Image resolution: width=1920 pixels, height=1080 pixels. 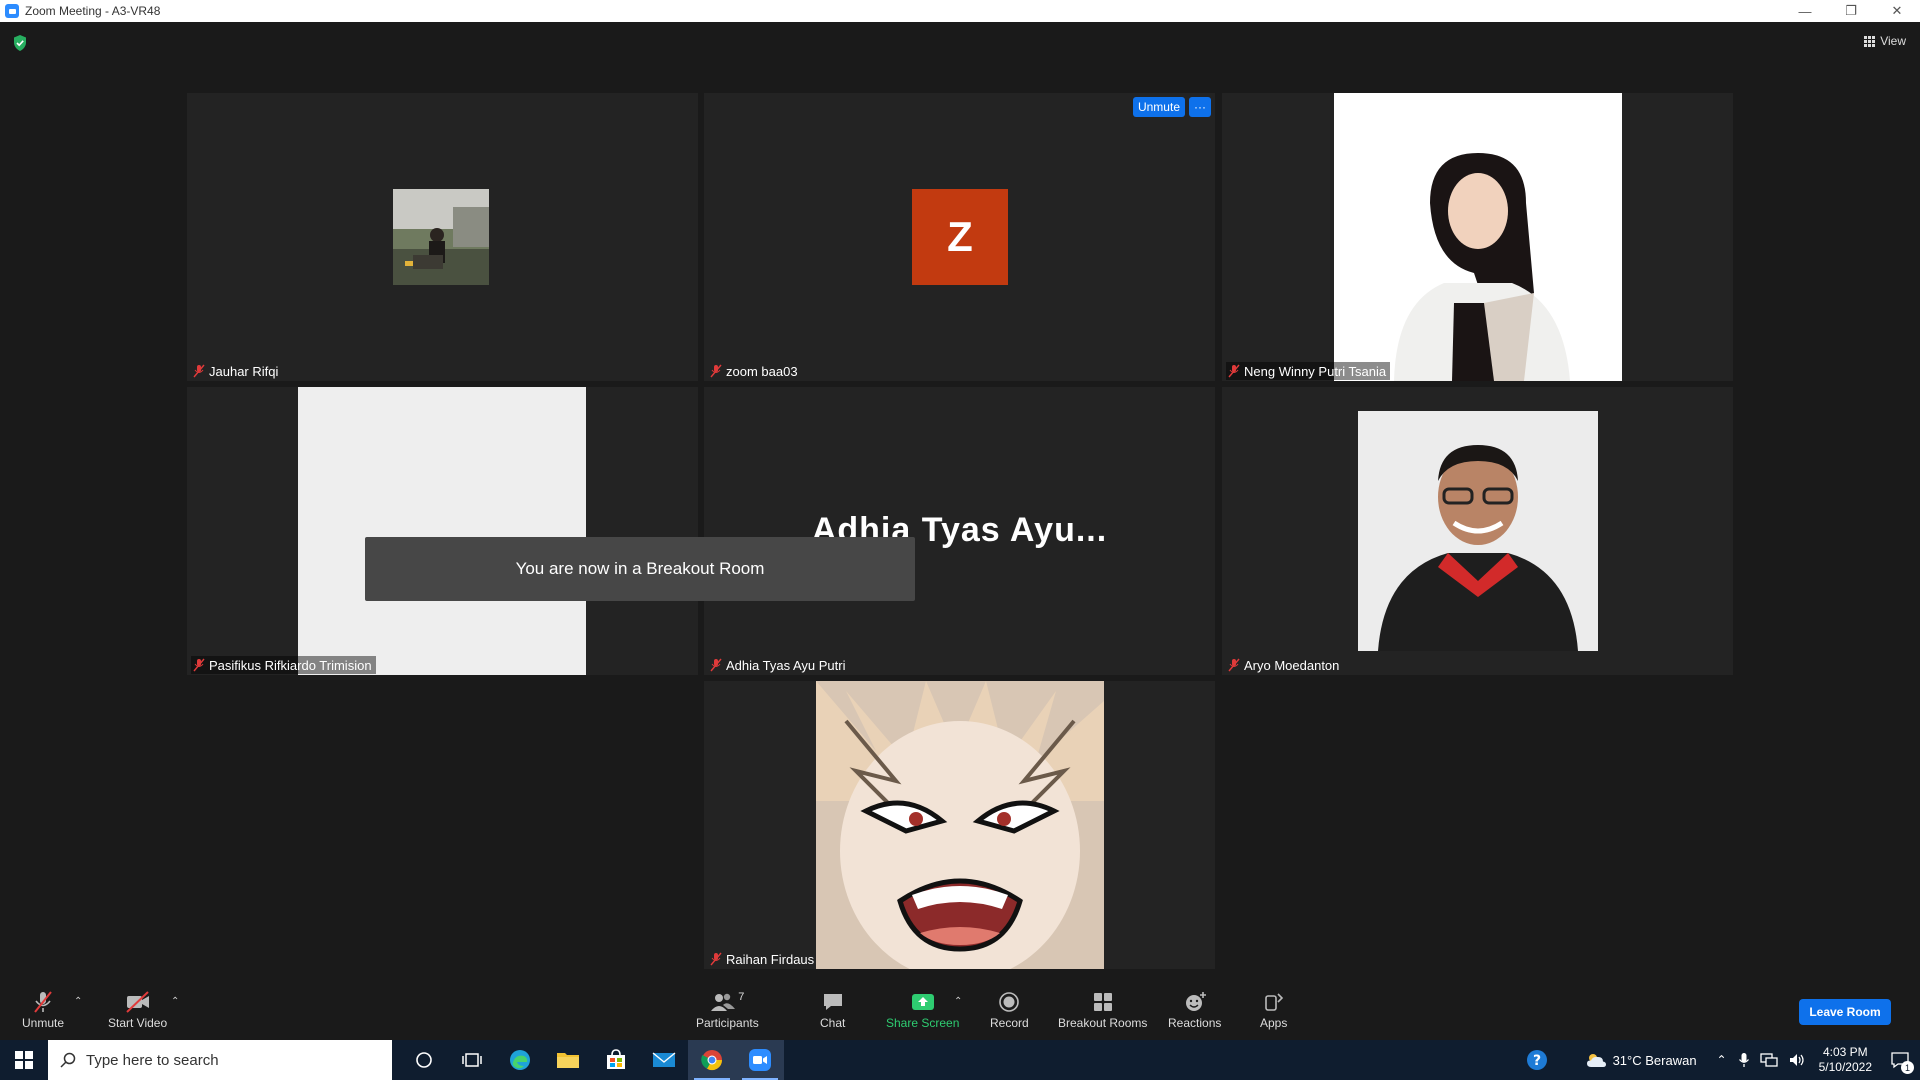 What do you see at coordinates (1845, 1012) in the screenshot?
I see `leave-room-button: Leave Room` at bounding box center [1845, 1012].